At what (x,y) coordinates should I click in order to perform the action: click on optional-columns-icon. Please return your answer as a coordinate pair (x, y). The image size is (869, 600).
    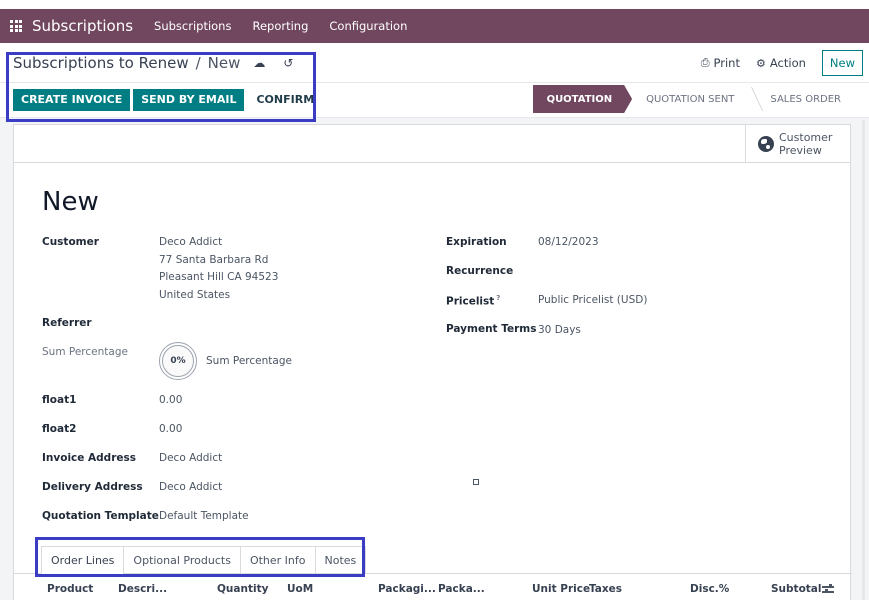
    Looking at the image, I should click on (828, 589).